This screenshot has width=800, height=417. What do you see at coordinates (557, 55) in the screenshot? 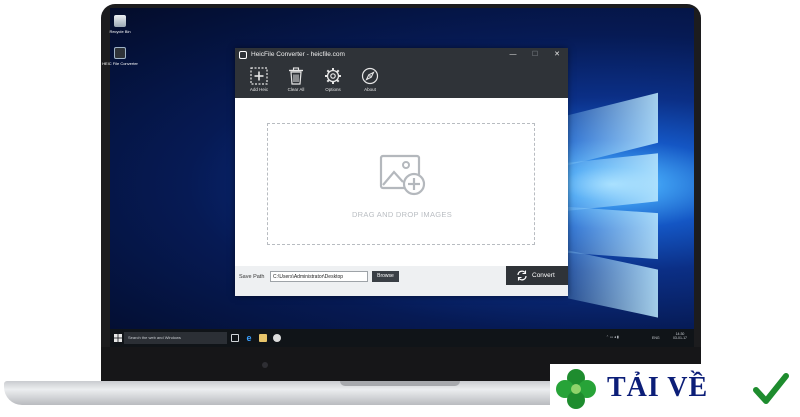
I see `close-button: ✕` at bounding box center [557, 55].